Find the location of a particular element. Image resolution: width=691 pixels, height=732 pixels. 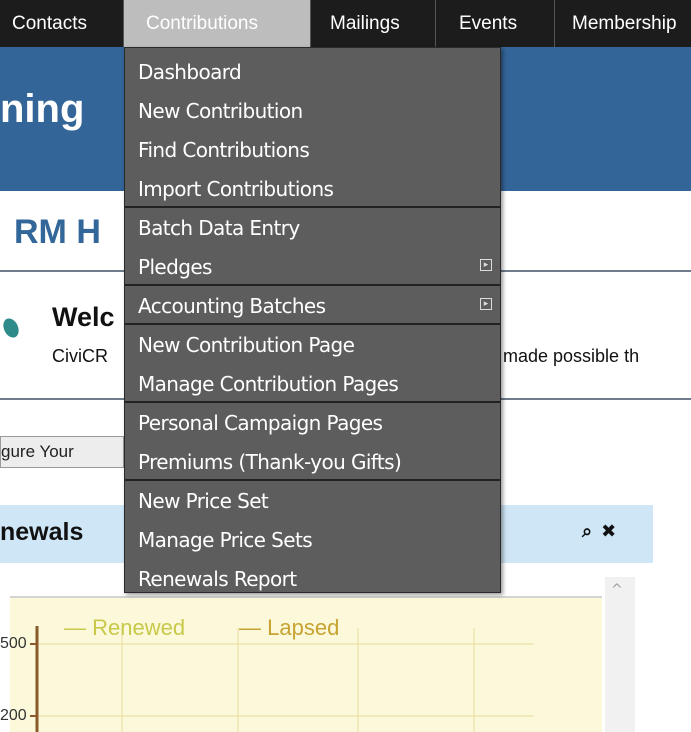

menu-item-accounting-batches: Accounting Batches ▸ is located at coordinates (312, 305).